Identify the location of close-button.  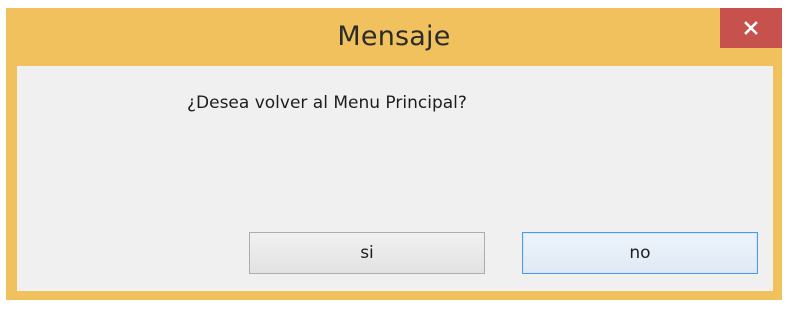
(751, 28).